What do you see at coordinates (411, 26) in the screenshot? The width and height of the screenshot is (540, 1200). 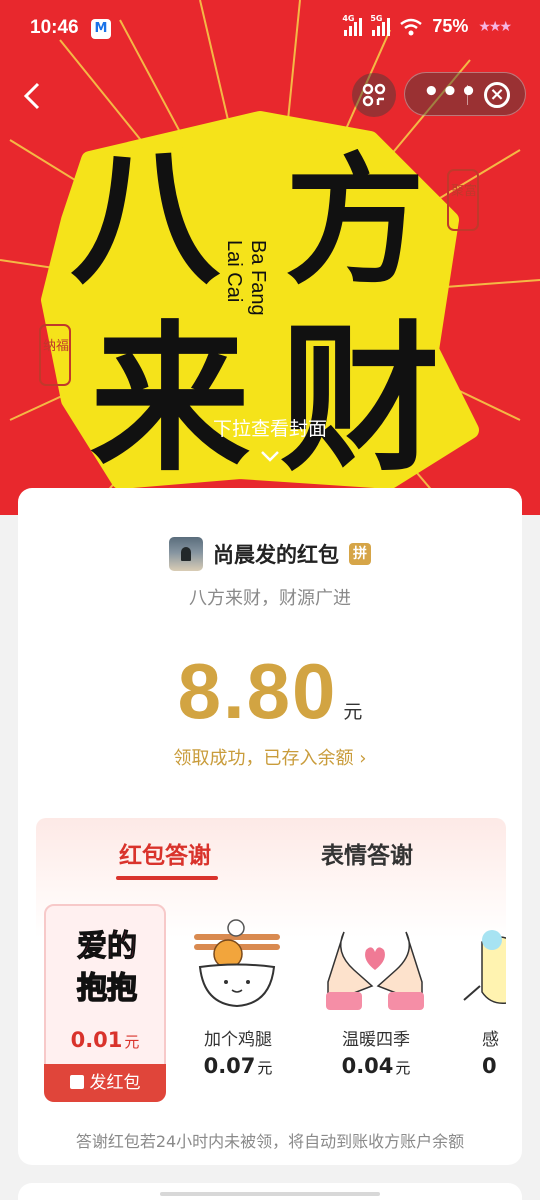 I see `wifi-icon` at bounding box center [411, 26].